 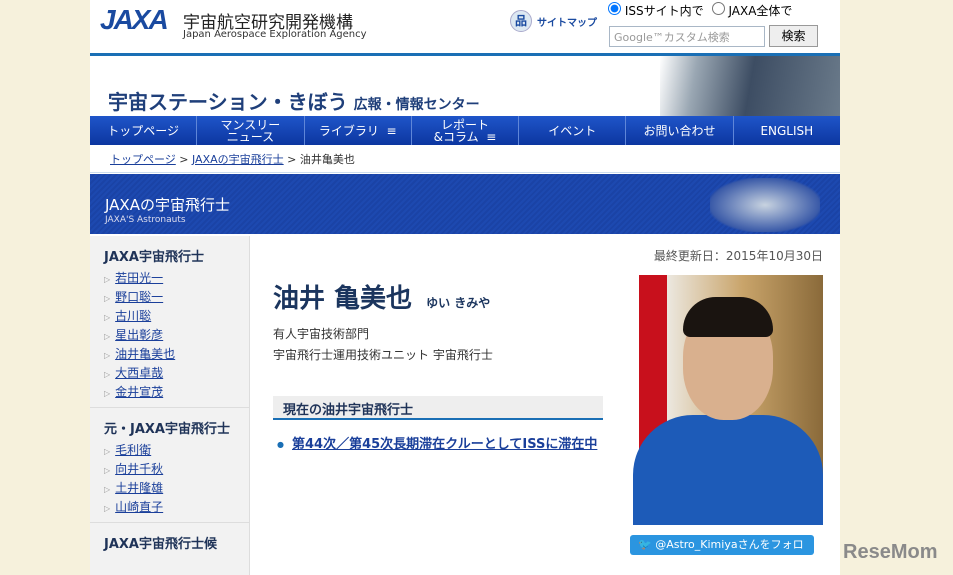 What do you see at coordinates (169, 391) in the screenshot?
I see `sidebar-item: 金井宣茂` at bounding box center [169, 391].